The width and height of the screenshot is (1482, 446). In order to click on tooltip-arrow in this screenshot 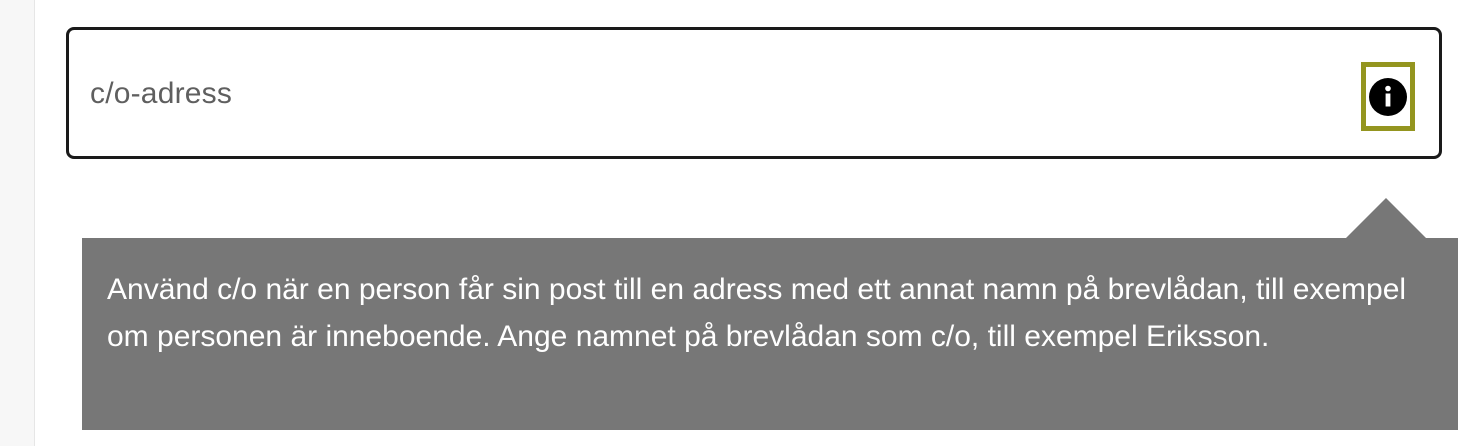, I will do `click(1386, 218)`.